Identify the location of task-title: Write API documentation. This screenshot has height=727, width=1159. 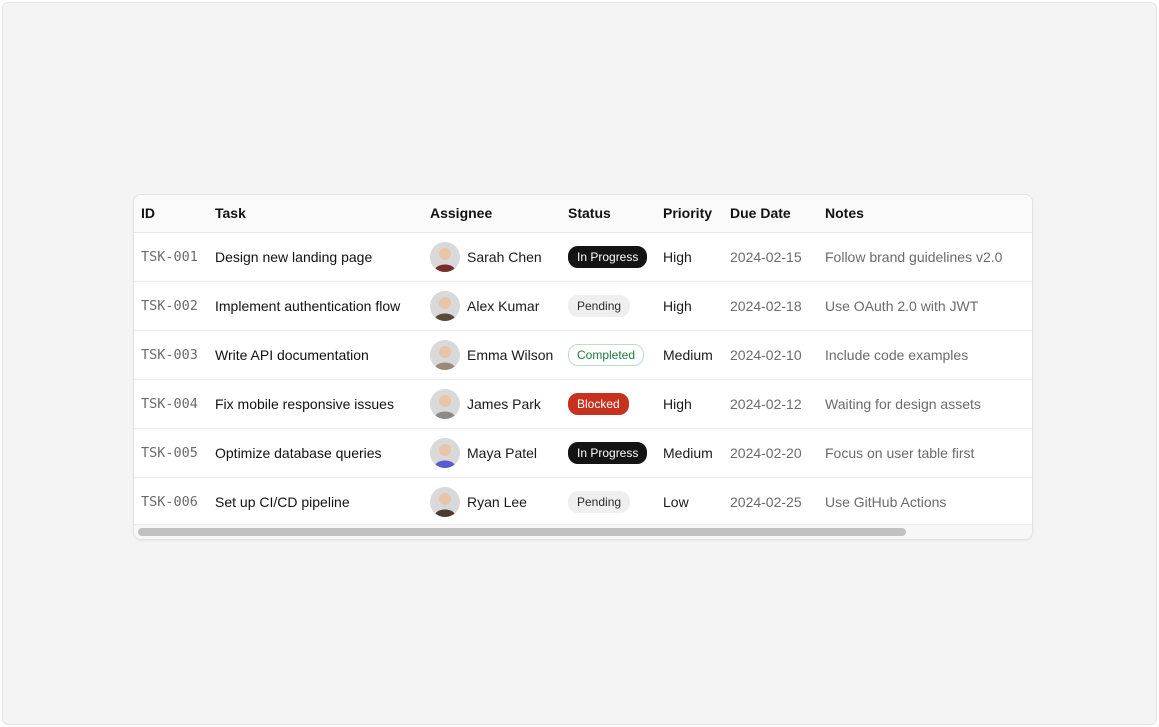
(315, 355).